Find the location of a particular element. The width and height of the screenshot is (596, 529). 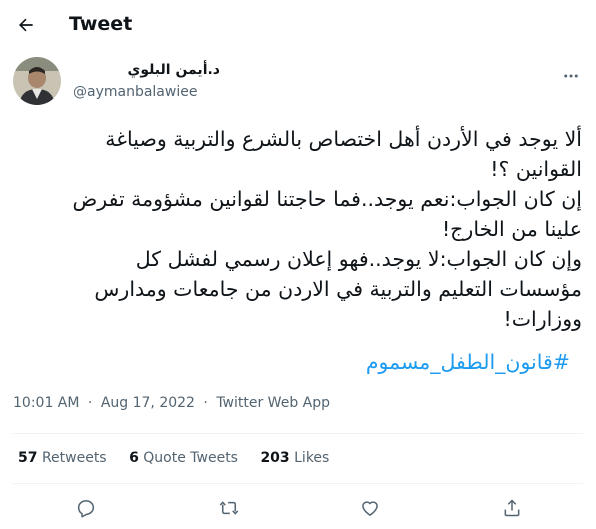

tweet-stats: 57 Retweets 6 Quote Tweets 203 Likes is located at coordinates (182, 458).